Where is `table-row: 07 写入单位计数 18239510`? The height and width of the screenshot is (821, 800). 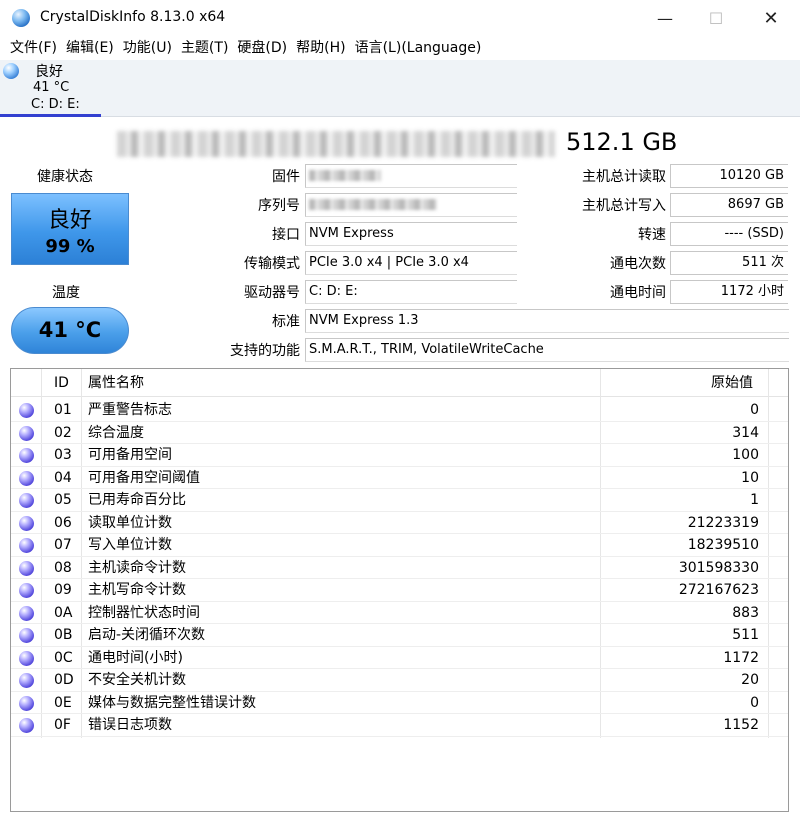 table-row: 07 写入单位计数 18239510 is located at coordinates (399, 545).